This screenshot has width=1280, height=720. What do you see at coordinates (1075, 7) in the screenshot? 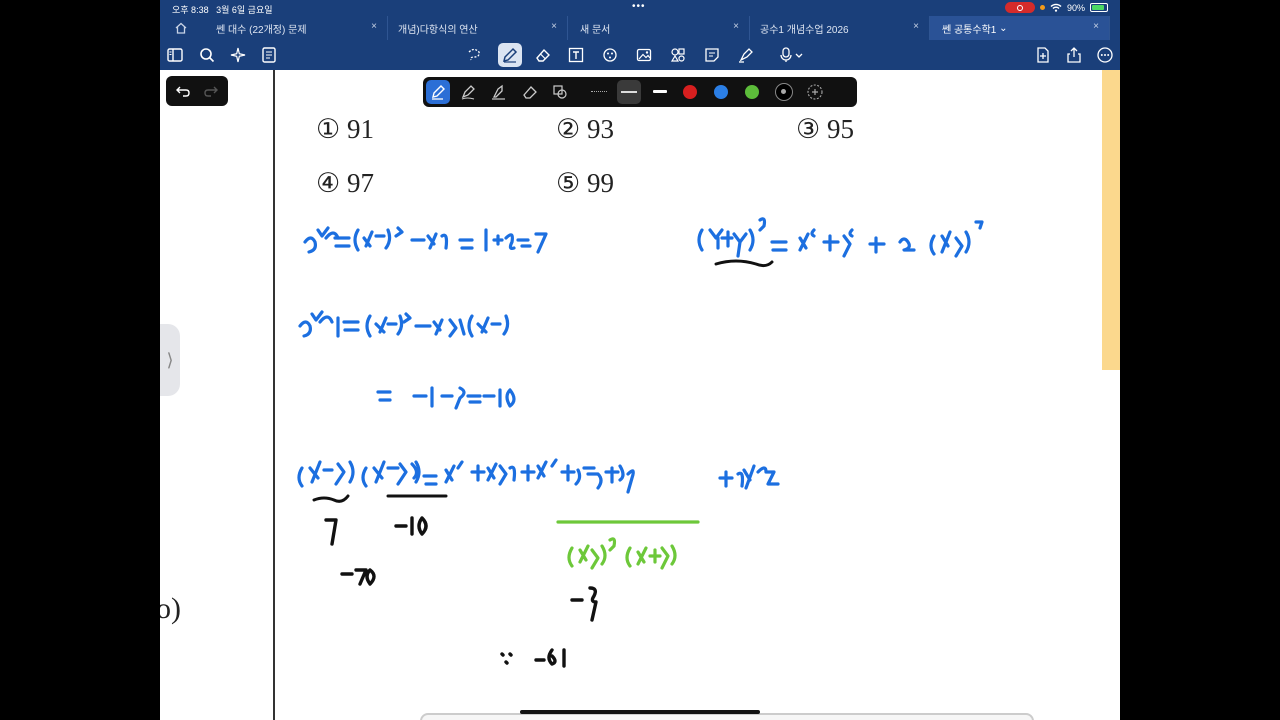
I see `battery-percent: 90%` at bounding box center [1075, 7].